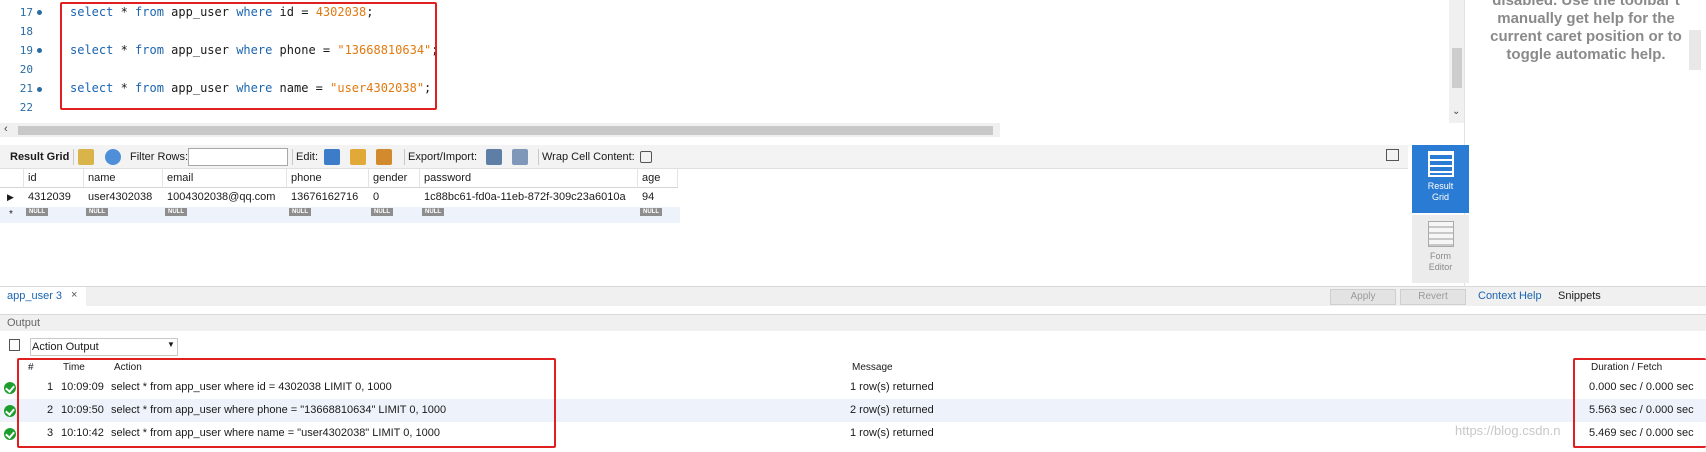 The image size is (1706, 452). Describe the element at coordinates (1579, 296) in the screenshot. I see `tab-snippets: Snippets` at that location.